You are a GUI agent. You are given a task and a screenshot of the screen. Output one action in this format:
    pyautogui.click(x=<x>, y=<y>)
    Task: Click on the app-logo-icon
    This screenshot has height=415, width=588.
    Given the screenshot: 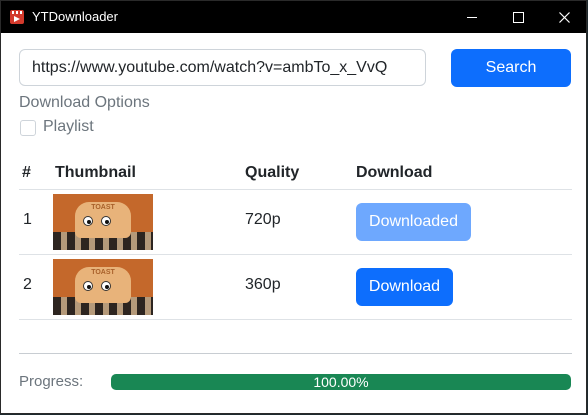 What is the action you would take?
    pyautogui.click(x=17, y=17)
    